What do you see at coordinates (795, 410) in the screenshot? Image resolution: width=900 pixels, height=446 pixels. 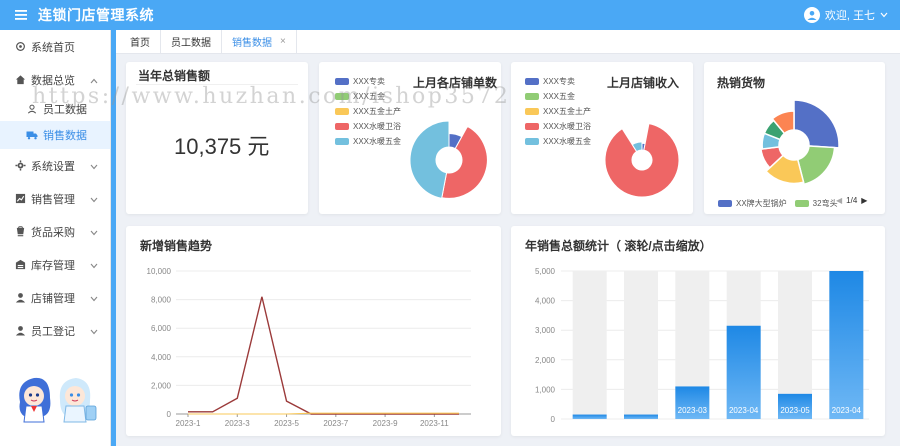 I see `bar-label: 2023-05` at bounding box center [795, 410].